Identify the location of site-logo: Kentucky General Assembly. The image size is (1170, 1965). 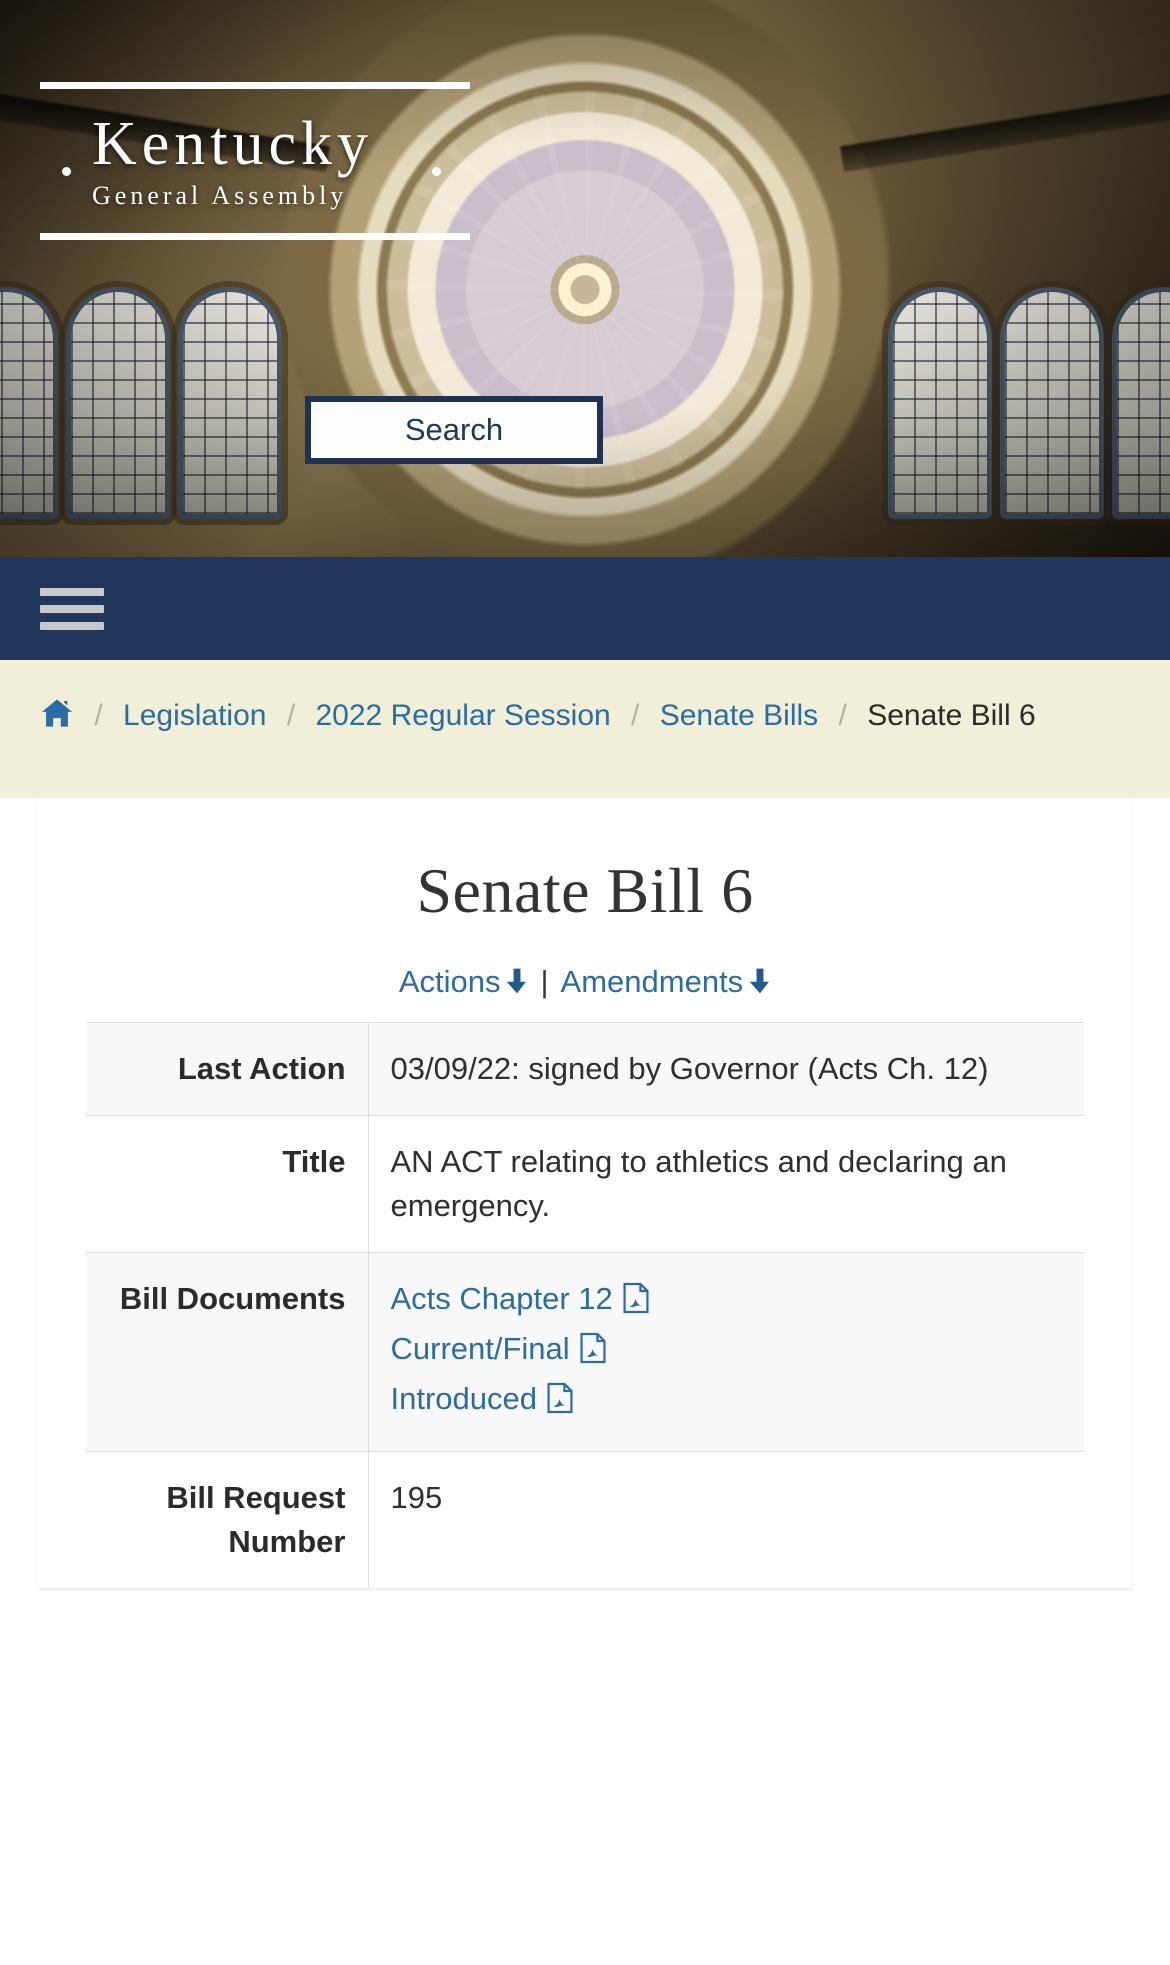
(255, 161).